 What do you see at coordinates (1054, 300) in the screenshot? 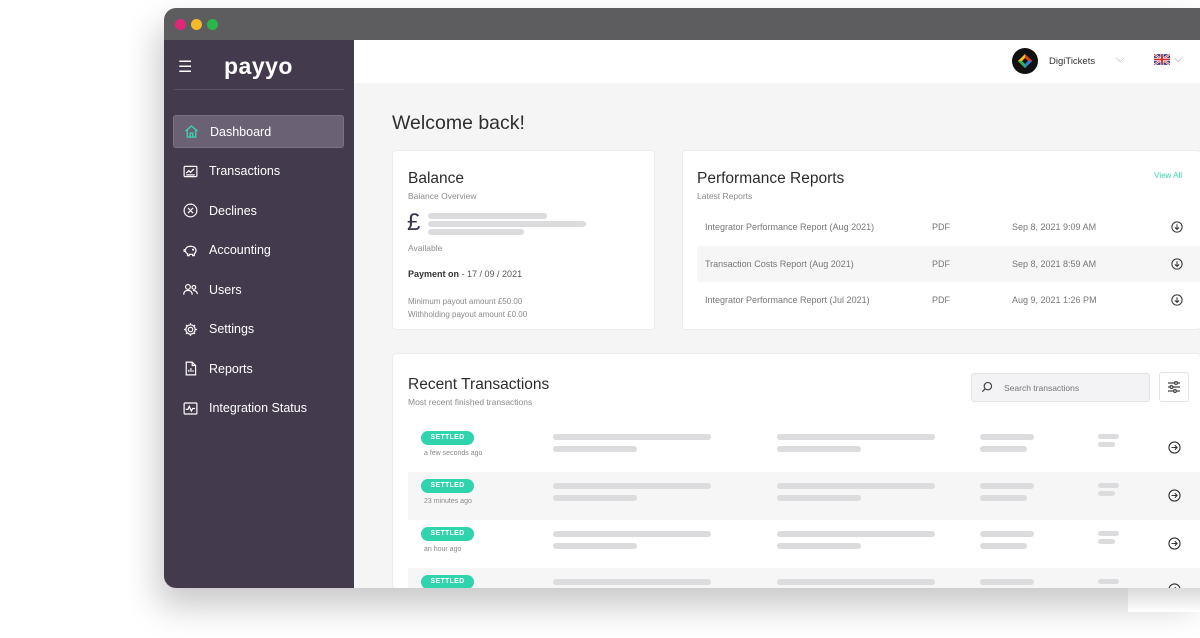
I see `report-date: Aug 9, 2021 1:26 PM` at bounding box center [1054, 300].